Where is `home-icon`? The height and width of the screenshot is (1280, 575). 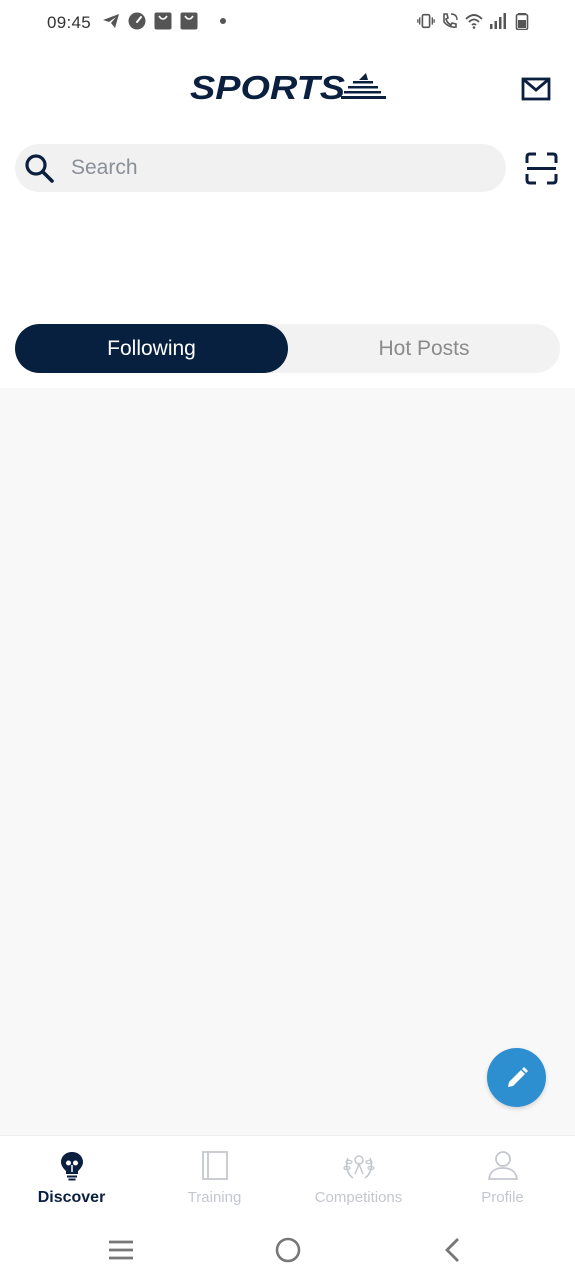 home-icon is located at coordinates (288, 1250).